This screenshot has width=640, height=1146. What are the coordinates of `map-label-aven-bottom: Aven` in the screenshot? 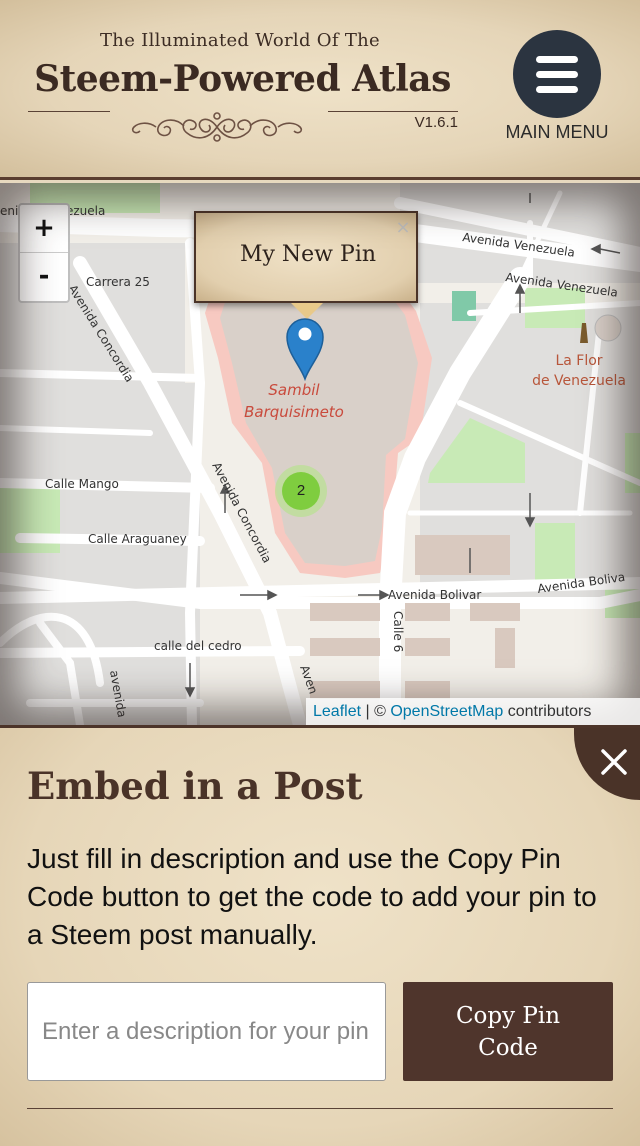 It's located at (308, 679).